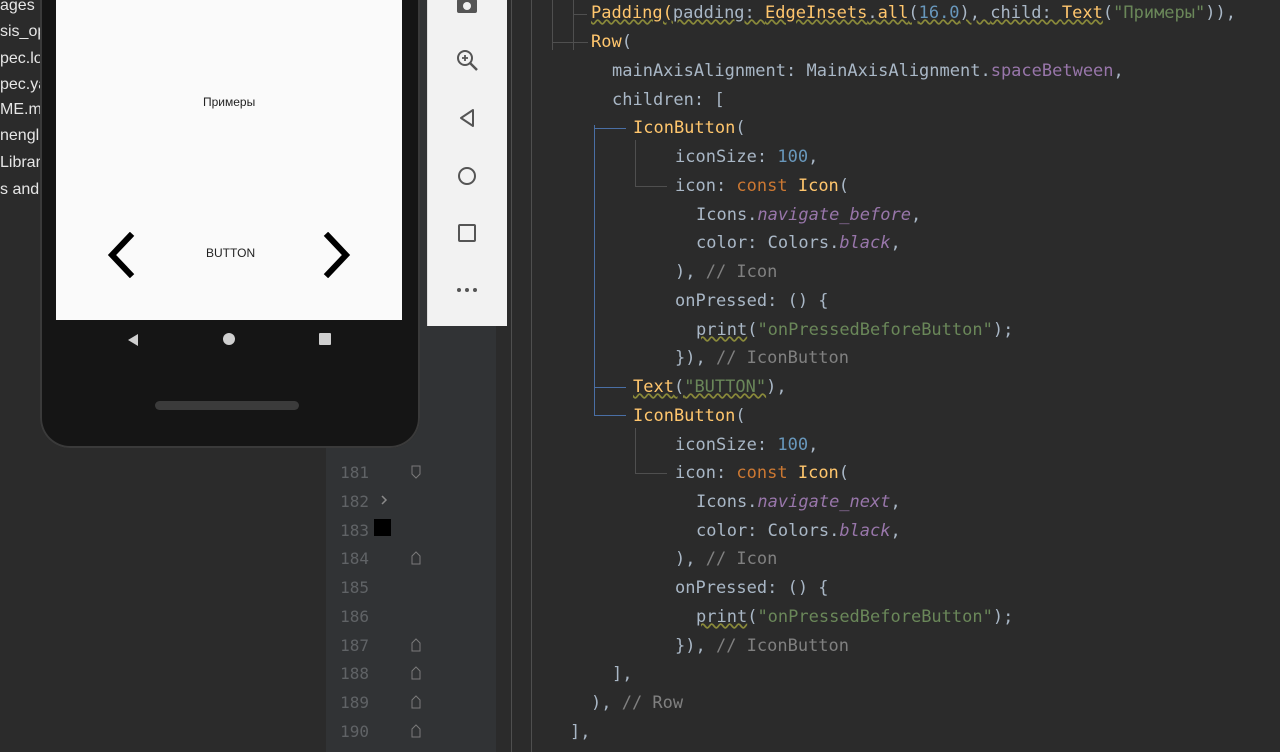  Describe the element at coordinates (229, 160) in the screenshot. I see `emulator-screen: Примеры BUTTON` at that location.